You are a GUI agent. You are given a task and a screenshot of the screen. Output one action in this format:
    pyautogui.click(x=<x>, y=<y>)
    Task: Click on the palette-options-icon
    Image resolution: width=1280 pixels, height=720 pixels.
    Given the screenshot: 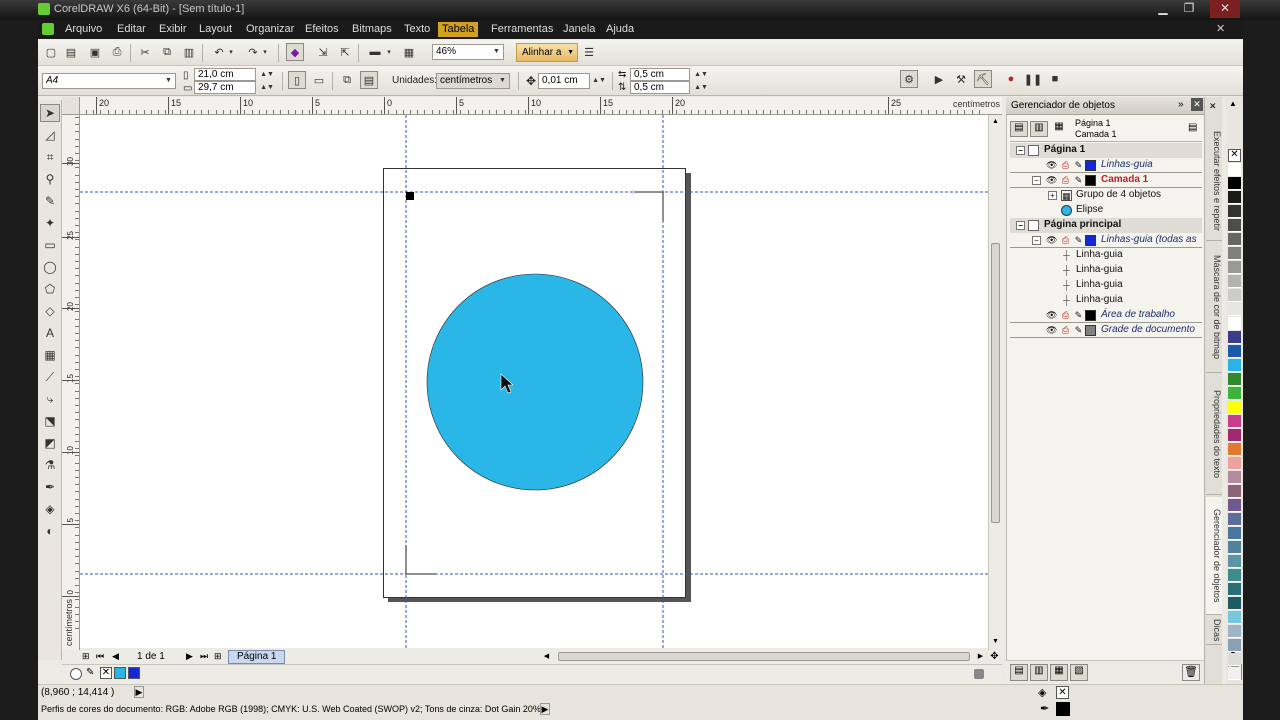 What is the action you would take?
    pyautogui.click(x=76, y=674)
    